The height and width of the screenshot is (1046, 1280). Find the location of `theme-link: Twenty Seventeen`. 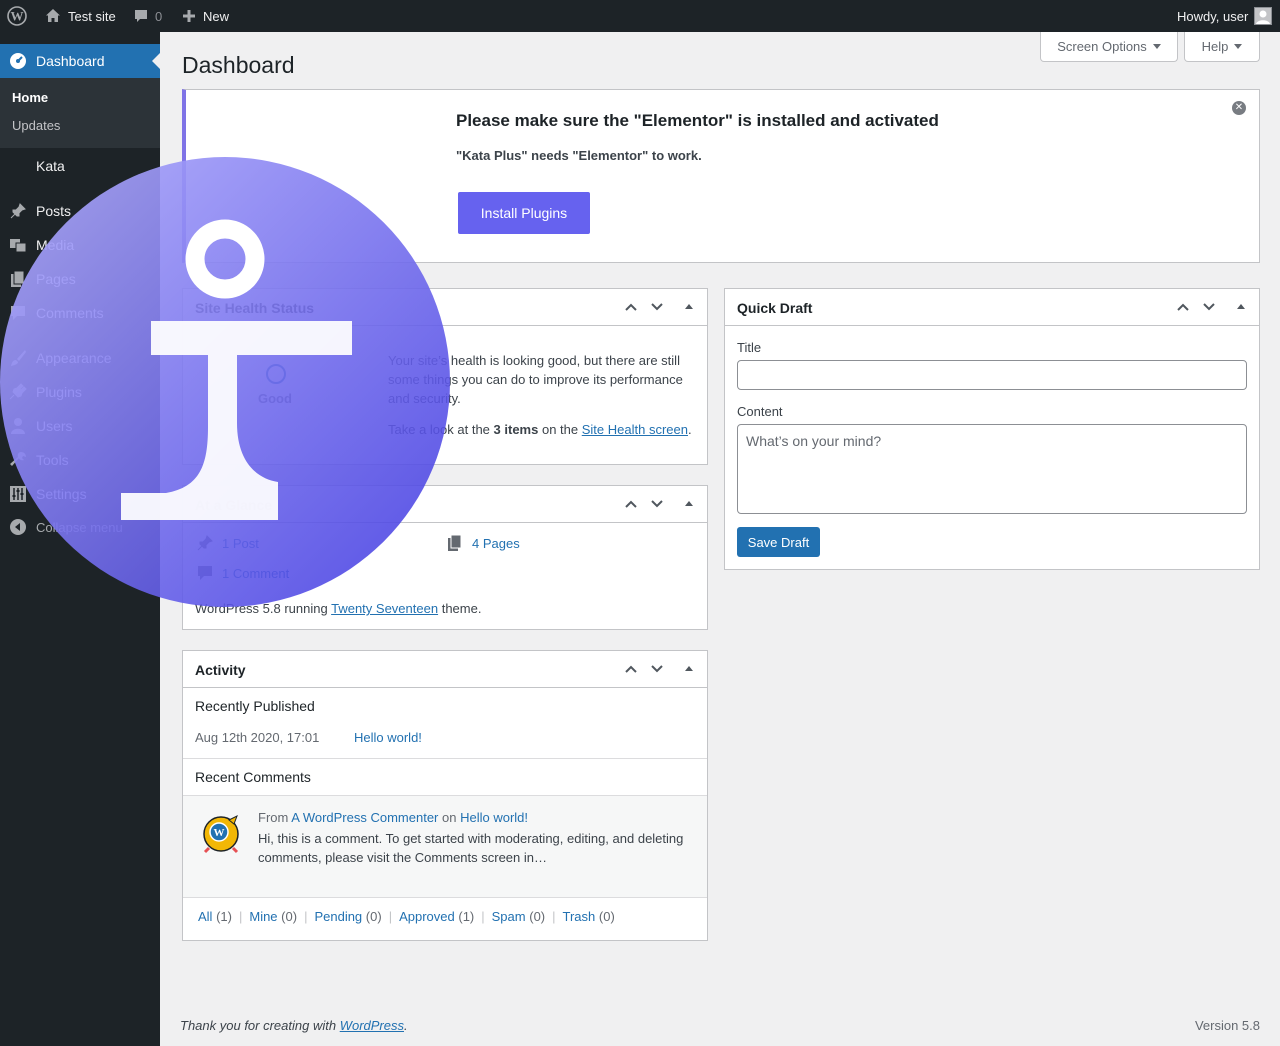

theme-link: Twenty Seventeen is located at coordinates (384, 608).